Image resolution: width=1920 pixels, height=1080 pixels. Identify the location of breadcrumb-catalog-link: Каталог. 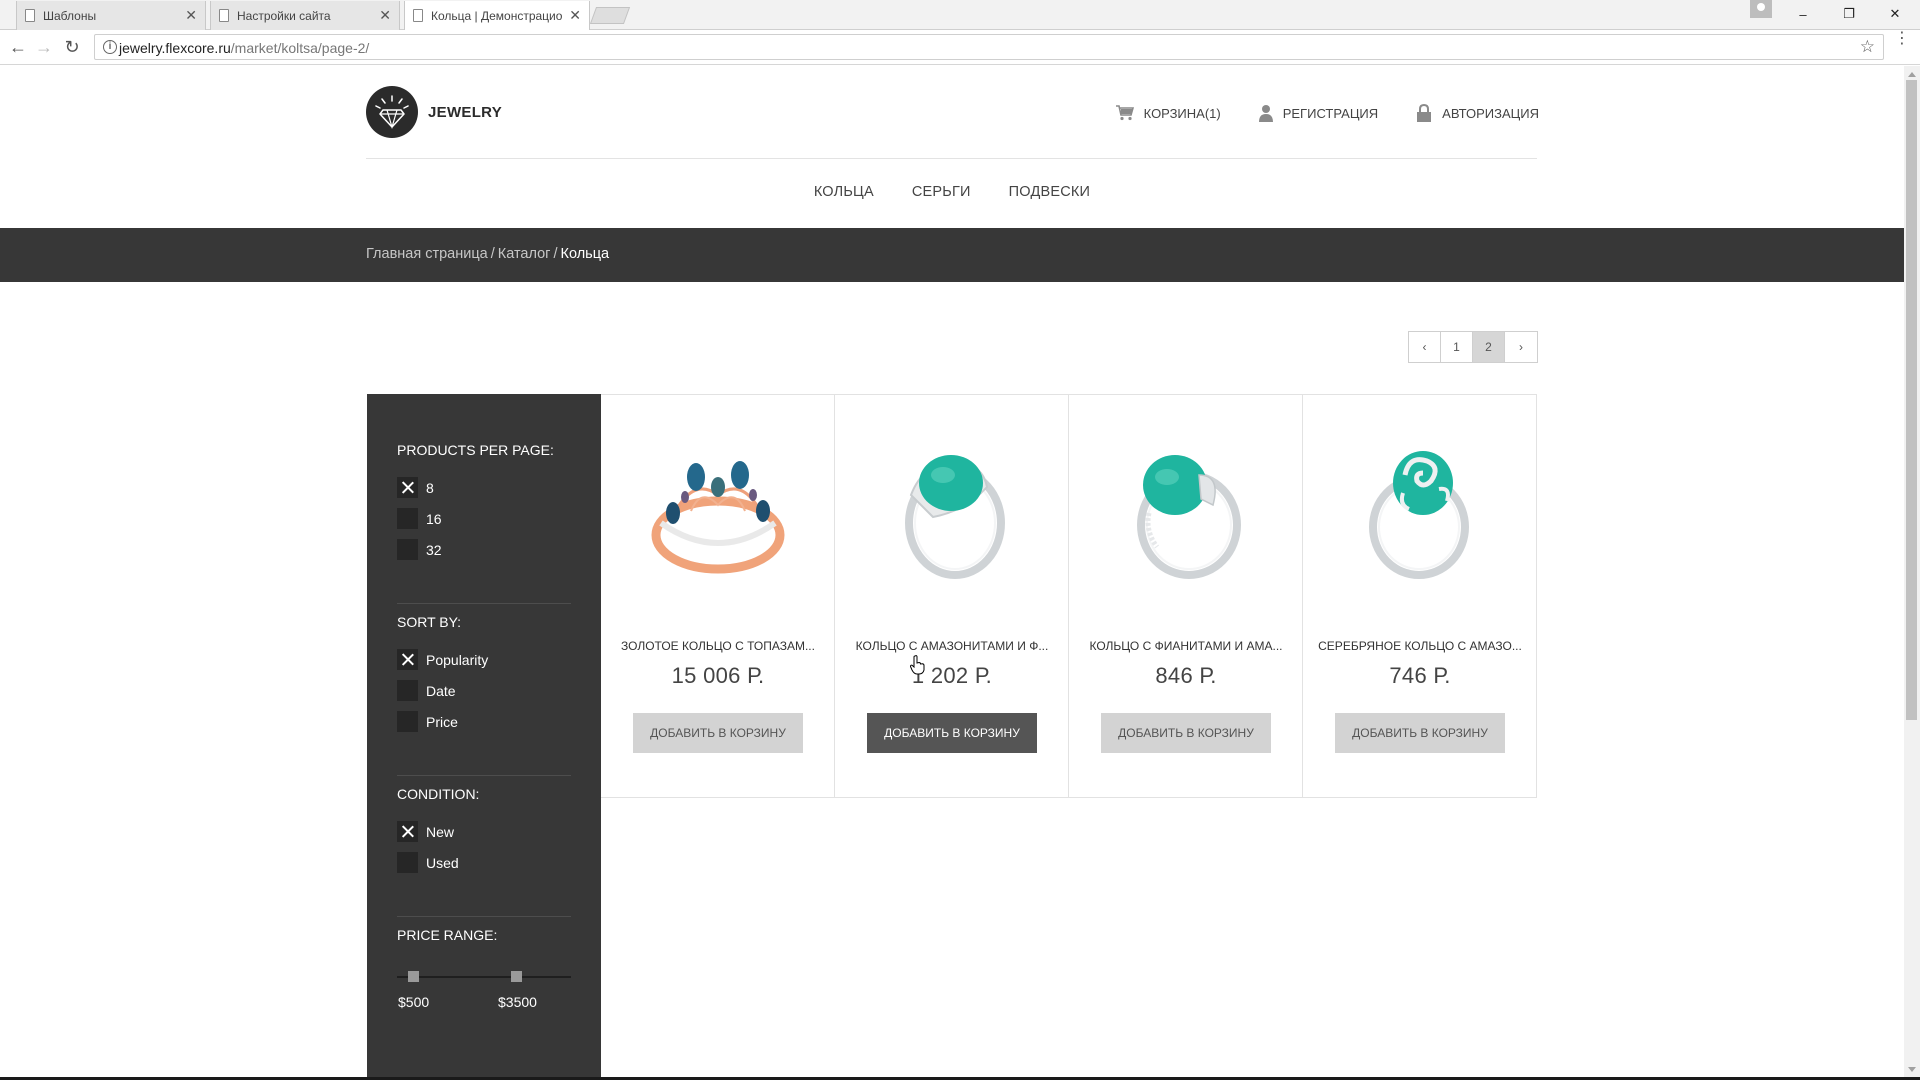
(524, 254).